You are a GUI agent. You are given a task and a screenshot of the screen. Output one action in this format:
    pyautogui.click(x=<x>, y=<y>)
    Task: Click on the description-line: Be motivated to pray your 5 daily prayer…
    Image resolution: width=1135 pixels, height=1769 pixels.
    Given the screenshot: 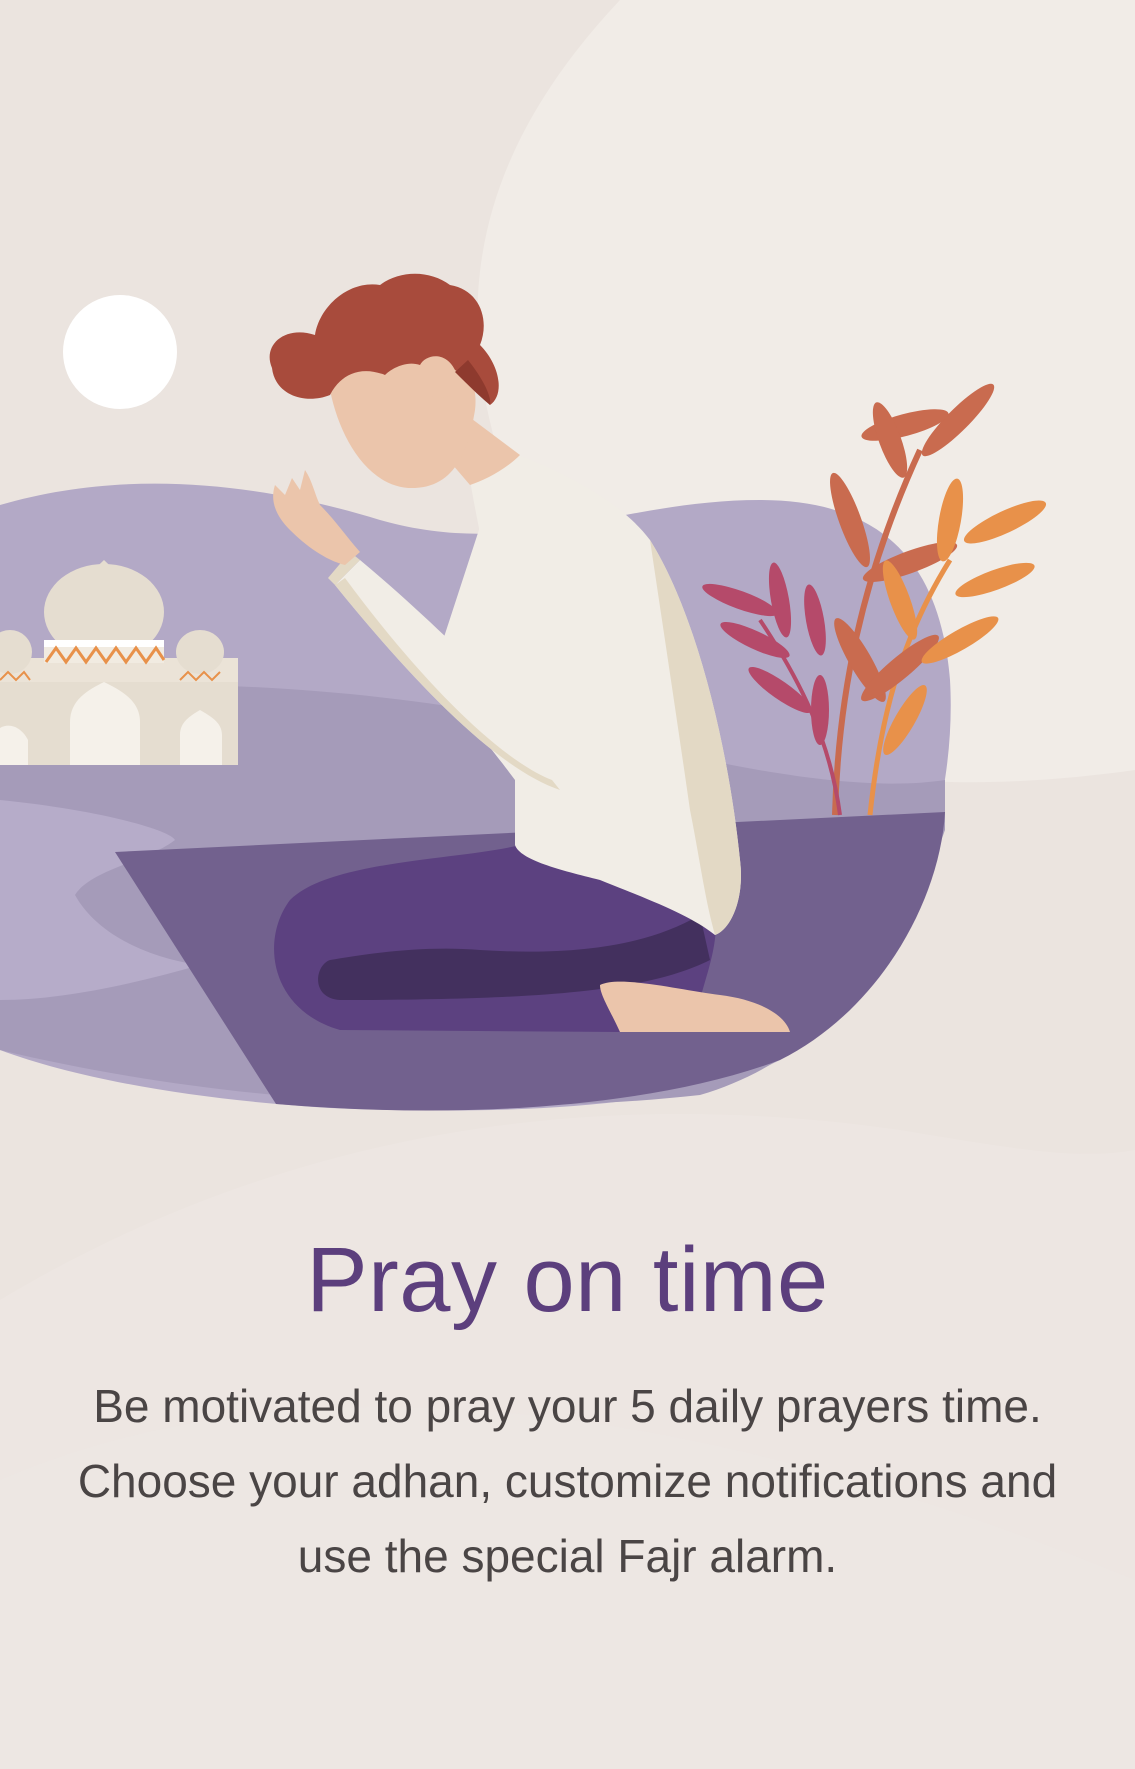 What is the action you would take?
    pyautogui.click(x=567, y=1406)
    